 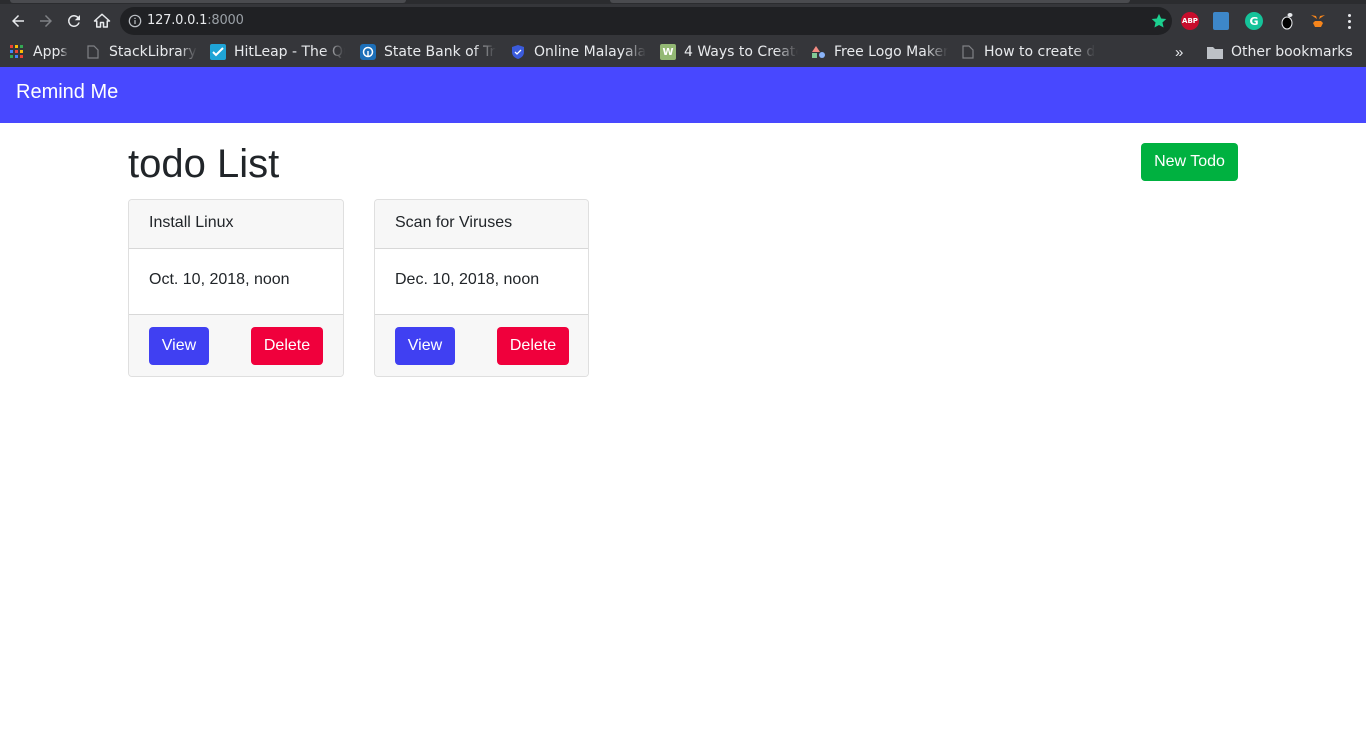 What do you see at coordinates (818, 52) in the screenshot?
I see `logo-maker-icon` at bounding box center [818, 52].